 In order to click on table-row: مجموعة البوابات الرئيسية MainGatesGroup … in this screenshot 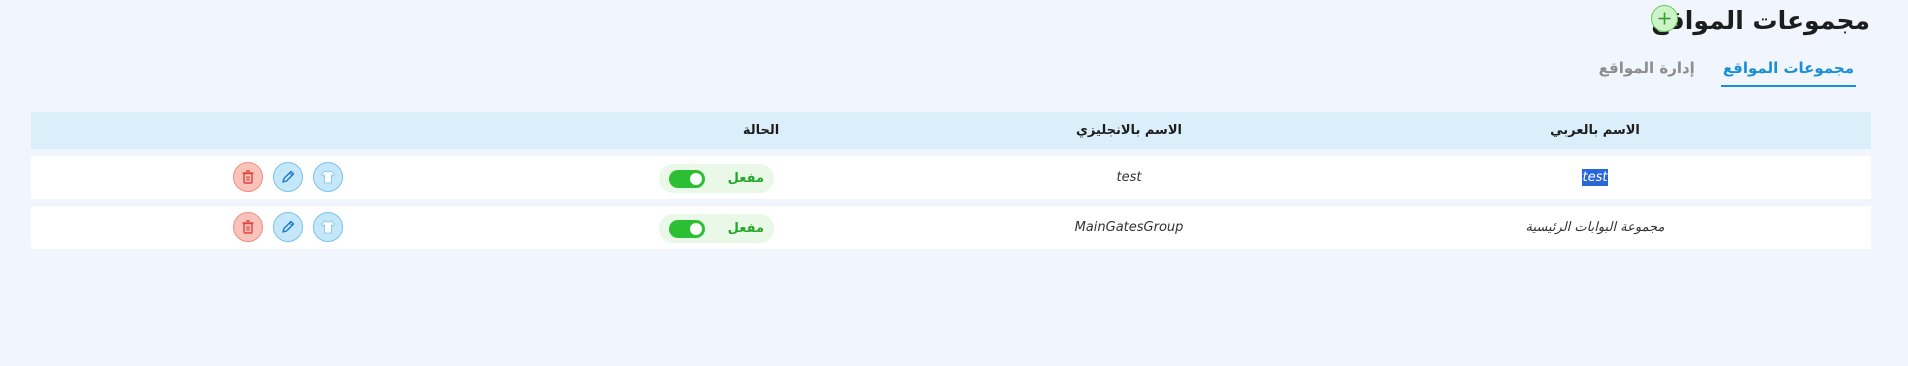, I will do `click(951, 227)`.